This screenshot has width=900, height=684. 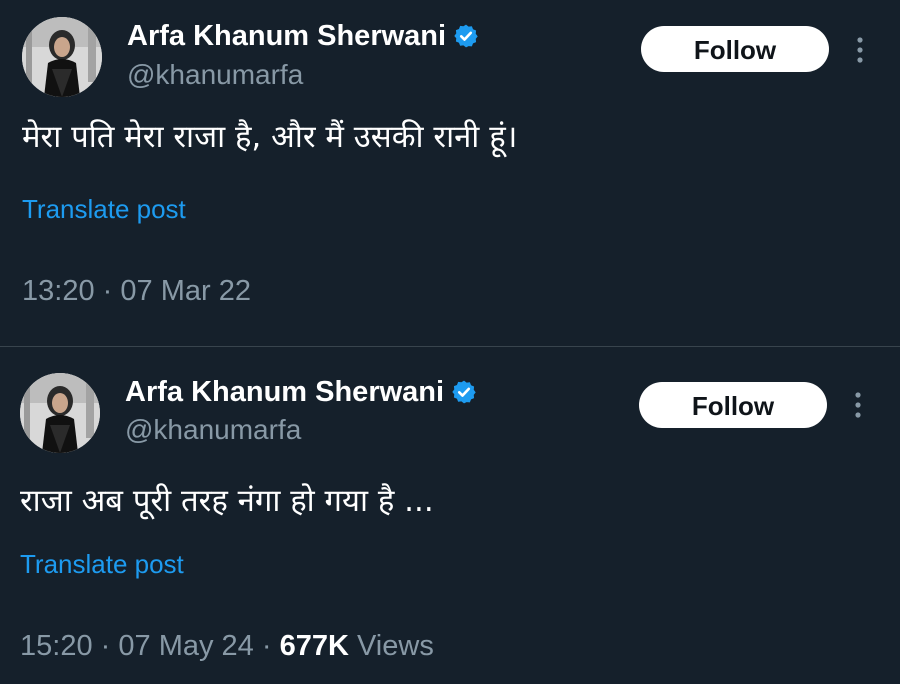 What do you see at coordinates (56, 646) in the screenshot?
I see `tweet-time: 15:20` at bounding box center [56, 646].